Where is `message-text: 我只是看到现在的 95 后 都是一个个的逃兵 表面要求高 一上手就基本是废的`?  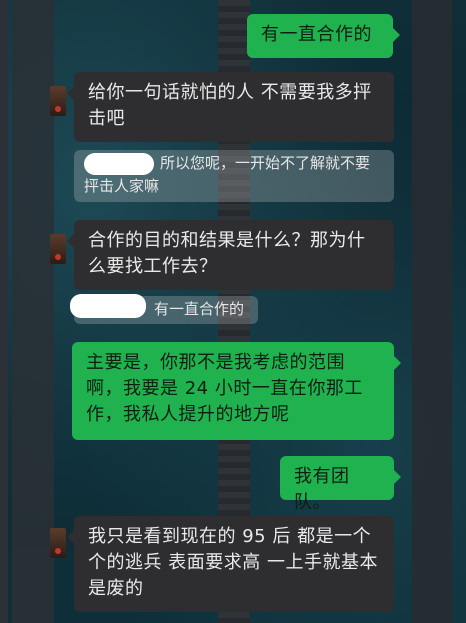 message-text: 我只是看到现在的 95 后 都是一个个的逃兵 表面要求高 一上手就基本是废的 is located at coordinates (233, 562).